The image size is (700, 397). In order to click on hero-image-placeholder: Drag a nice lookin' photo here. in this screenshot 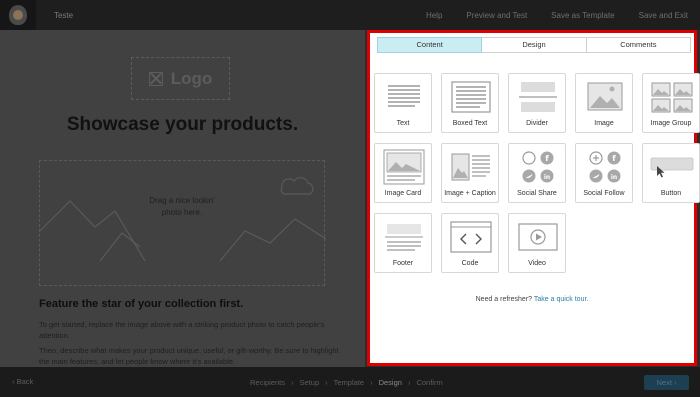, I will do `click(182, 223)`.